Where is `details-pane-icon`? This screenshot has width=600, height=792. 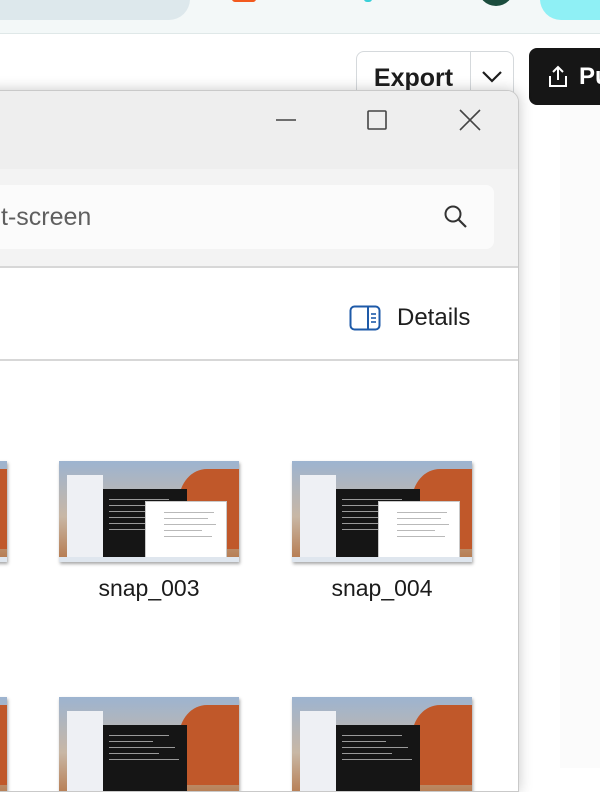
details-pane-icon is located at coordinates (365, 318).